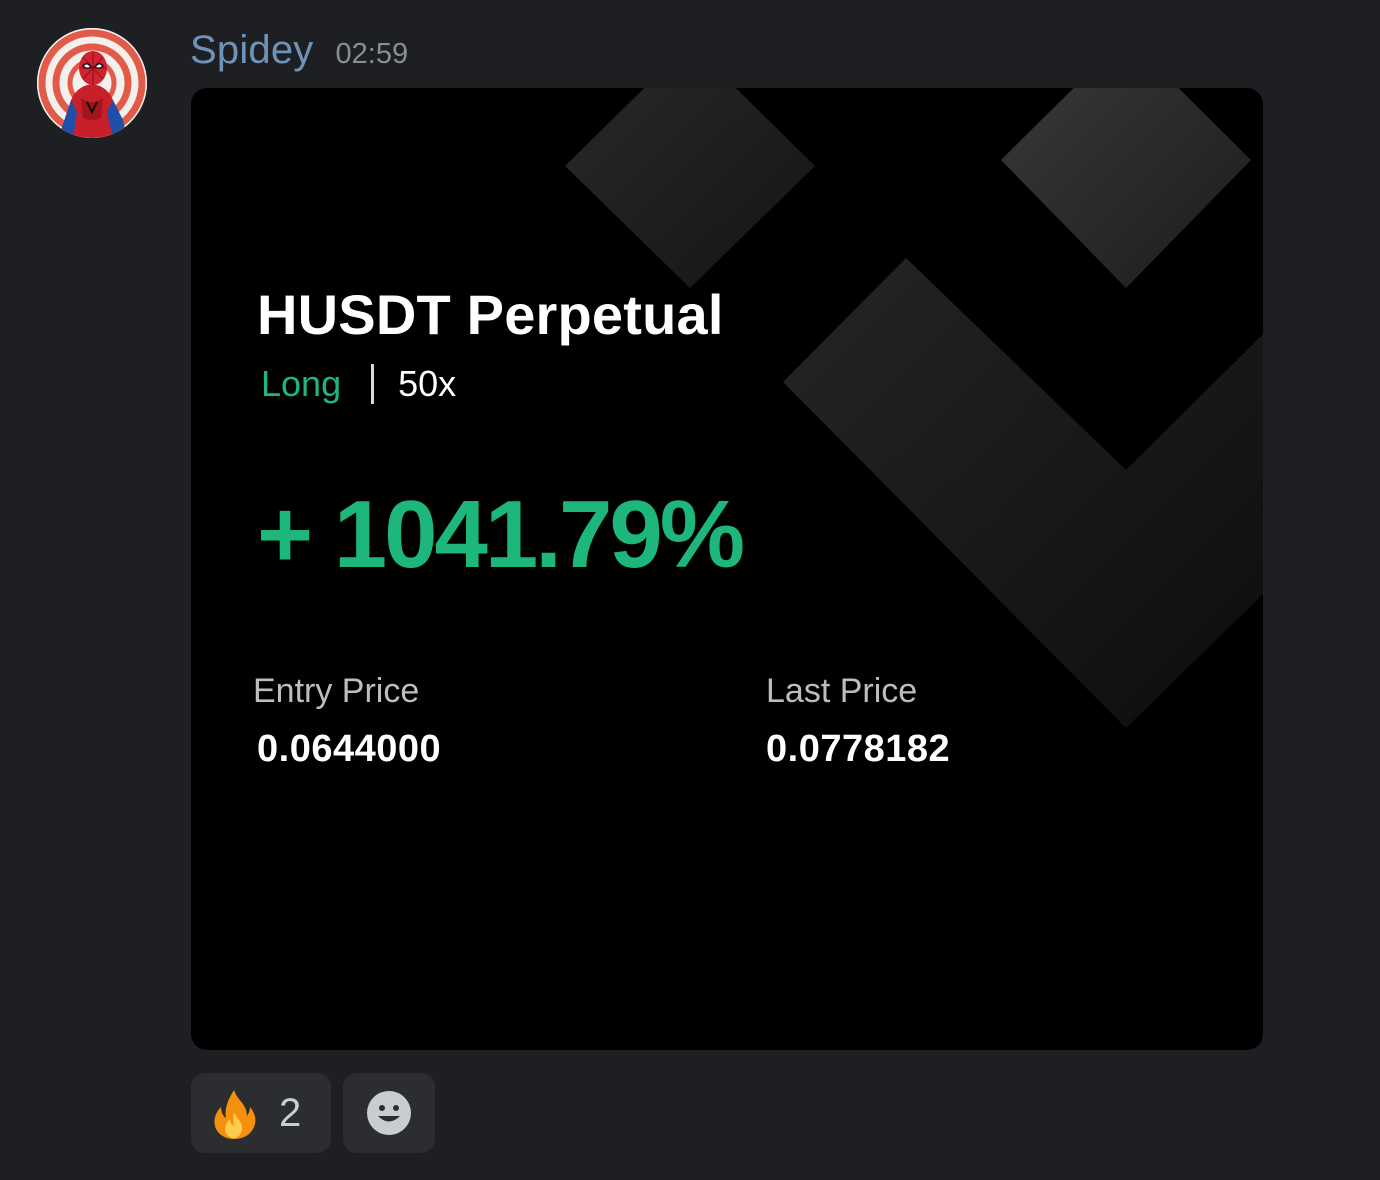 The height and width of the screenshot is (1180, 1380). I want to click on add-reaction-icon, so click(389, 1113).